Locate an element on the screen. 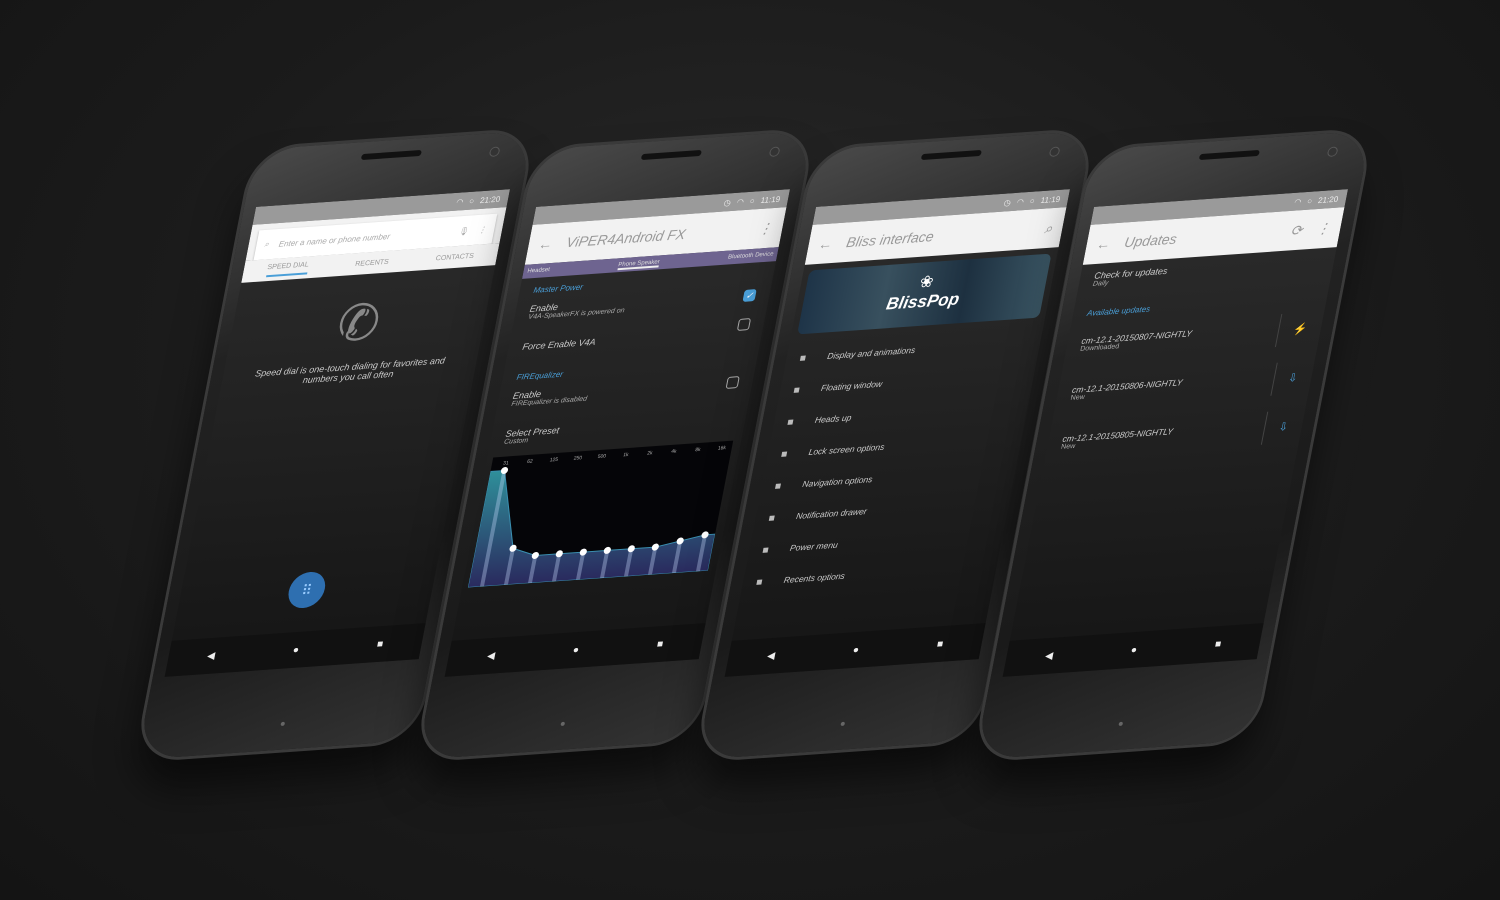 The width and height of the screenshot is (1500, 900). equalizer-graph: 31 62 125 250 500 1k 2k 4k 8k 16k is located at coordinates (600, 514).